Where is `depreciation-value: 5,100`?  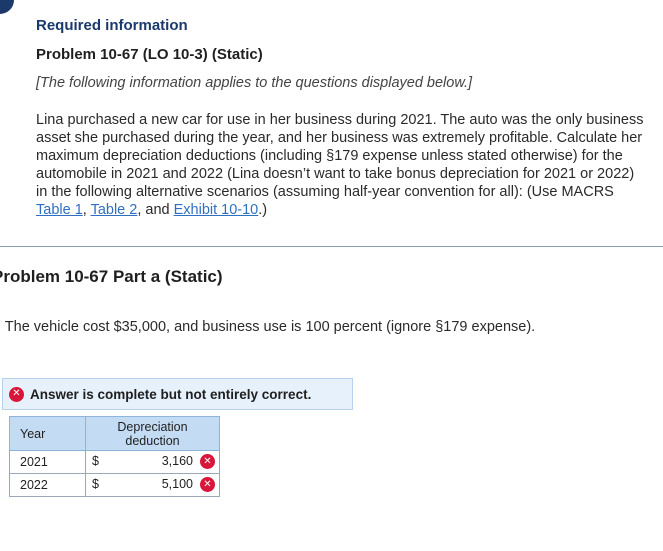
depreciation-value: 5,100 is located at coordinates (177, 484).